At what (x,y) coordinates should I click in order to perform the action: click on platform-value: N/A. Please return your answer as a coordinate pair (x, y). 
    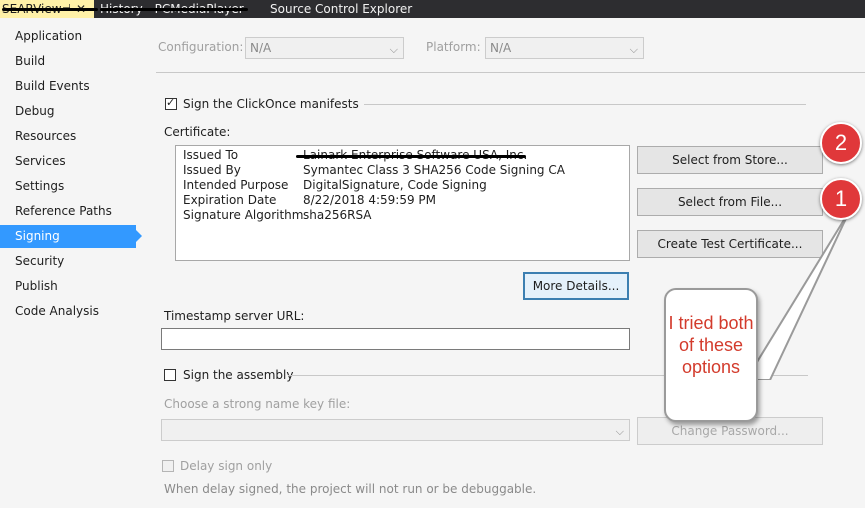
    Looking at the image, I should click on (501, 48).